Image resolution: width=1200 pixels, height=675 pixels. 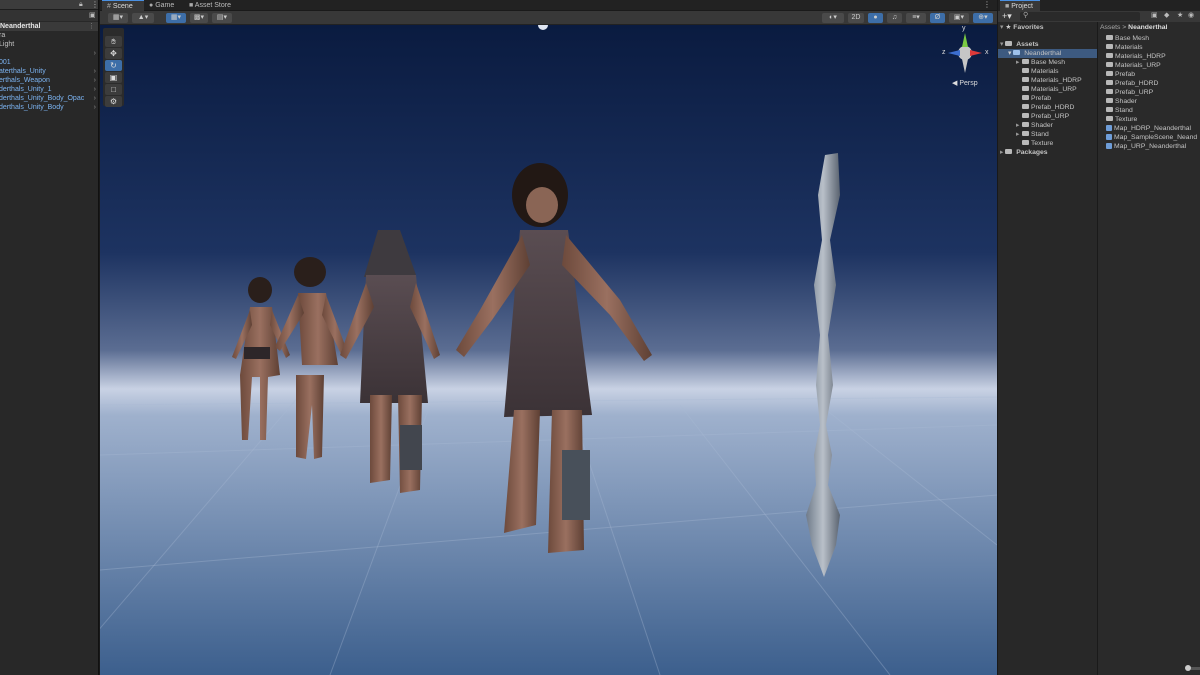 I want to click on sphere-icon: ◐▾, so click(x=833, y=17).